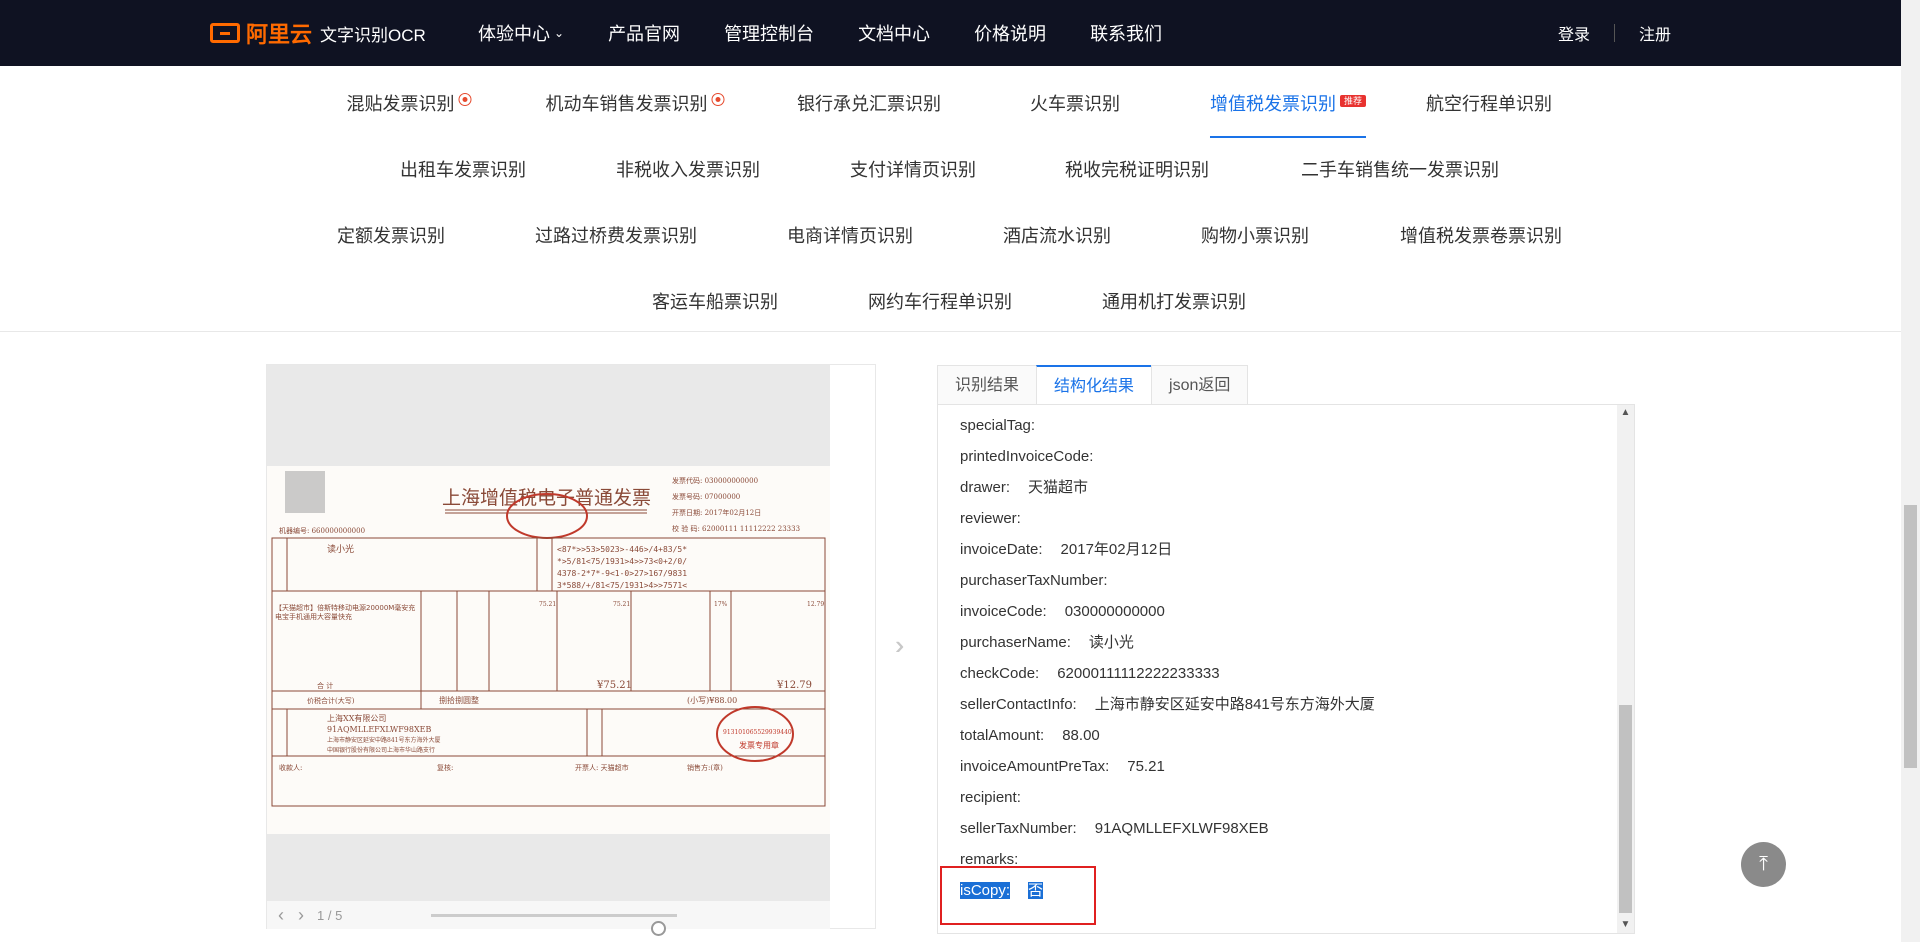  Describe the element at coordinates (1167, 735) in the screenshot. I see `result-row: totalAmount: 88.00` at that location.